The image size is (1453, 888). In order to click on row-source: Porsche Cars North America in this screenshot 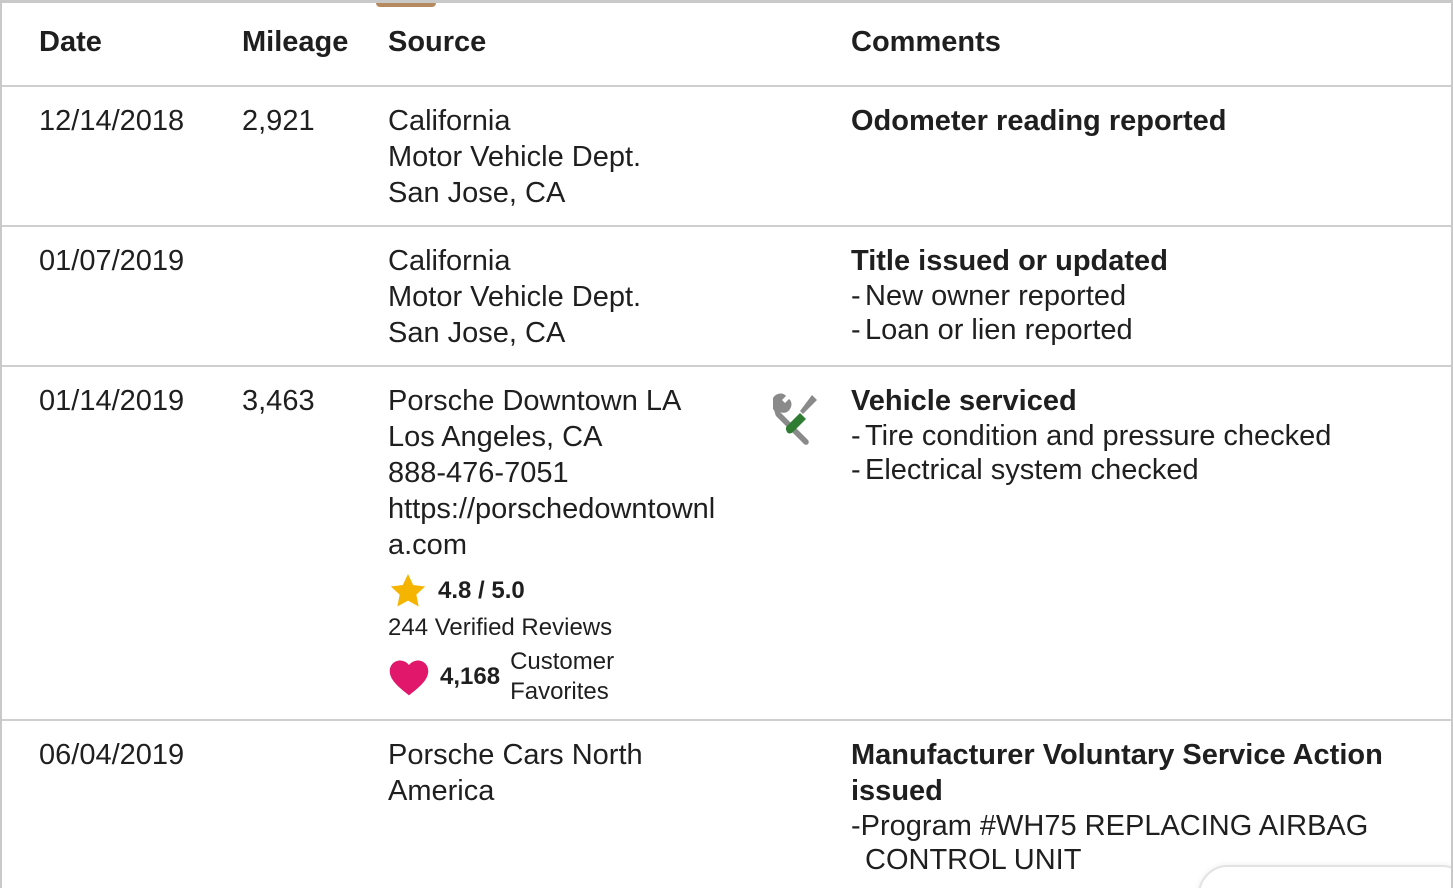, I will do `click(538, 773)`.